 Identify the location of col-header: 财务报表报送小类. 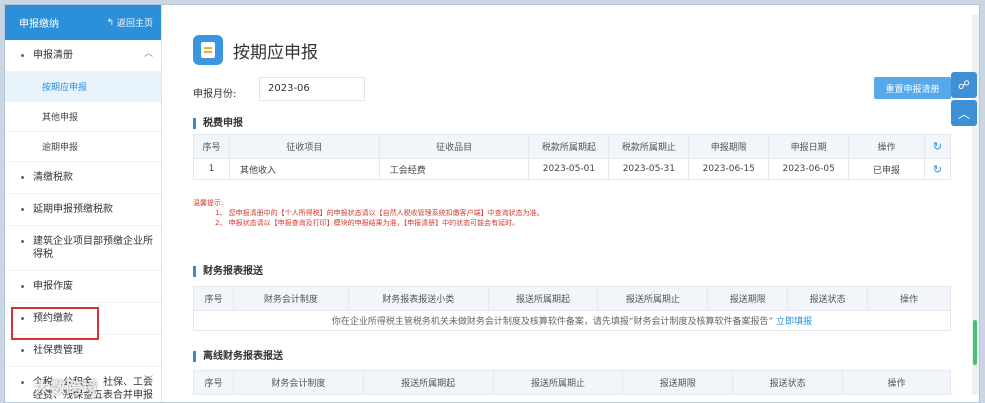
(418, 298).